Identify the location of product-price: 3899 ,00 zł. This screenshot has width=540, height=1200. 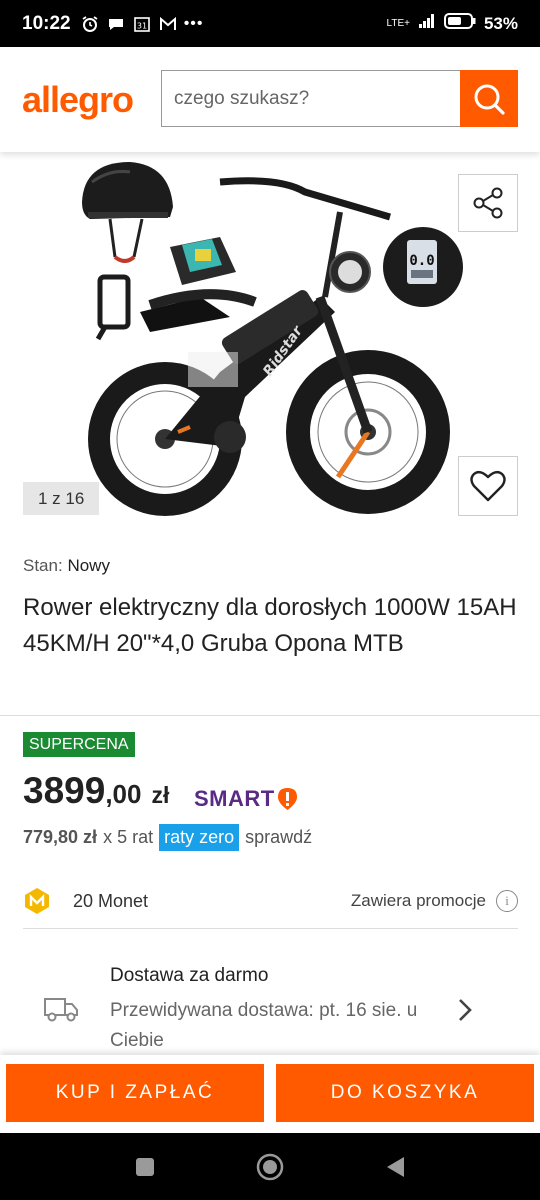
(96, 791).